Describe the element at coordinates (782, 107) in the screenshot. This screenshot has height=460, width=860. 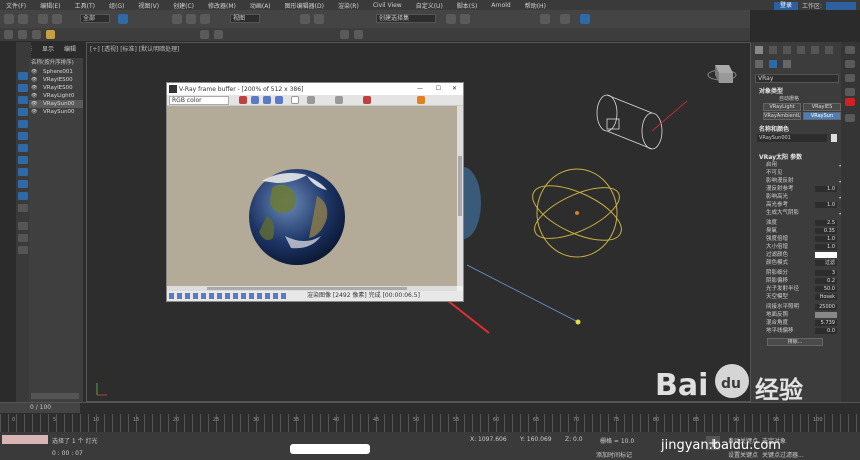
I see `vraylight-button: VRayLight` at that location.